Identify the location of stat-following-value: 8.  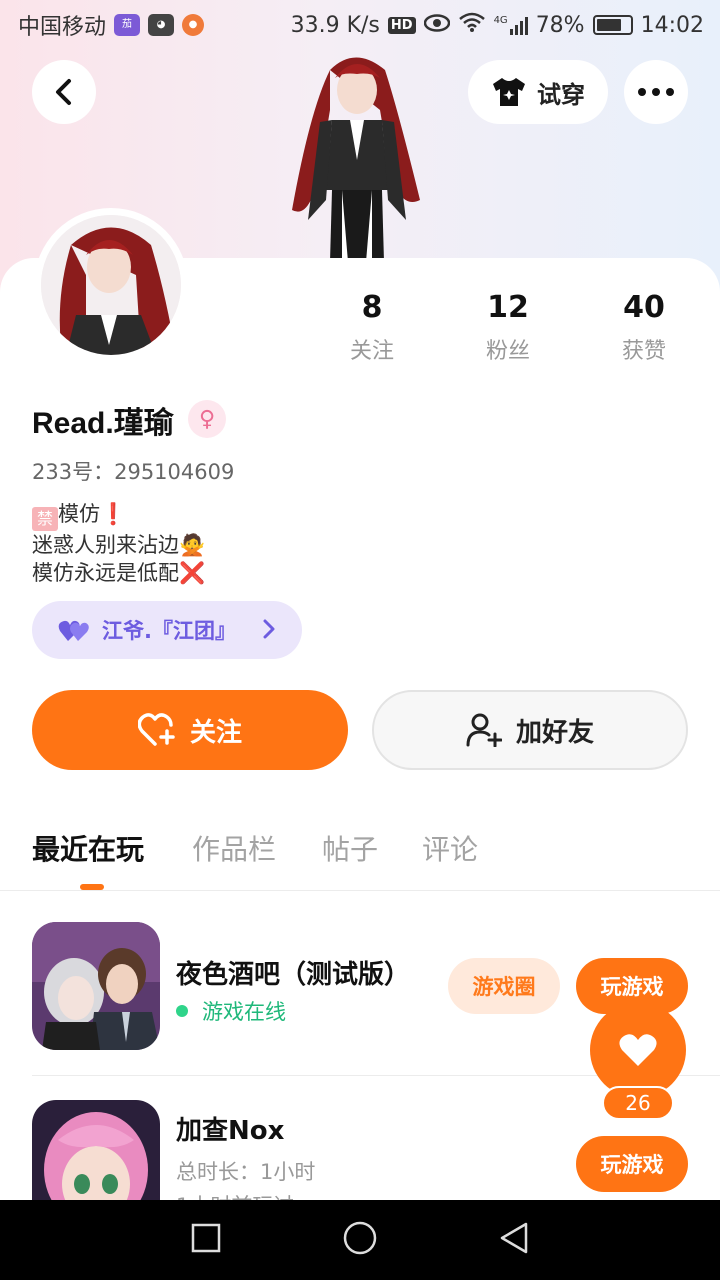
(372, 307).